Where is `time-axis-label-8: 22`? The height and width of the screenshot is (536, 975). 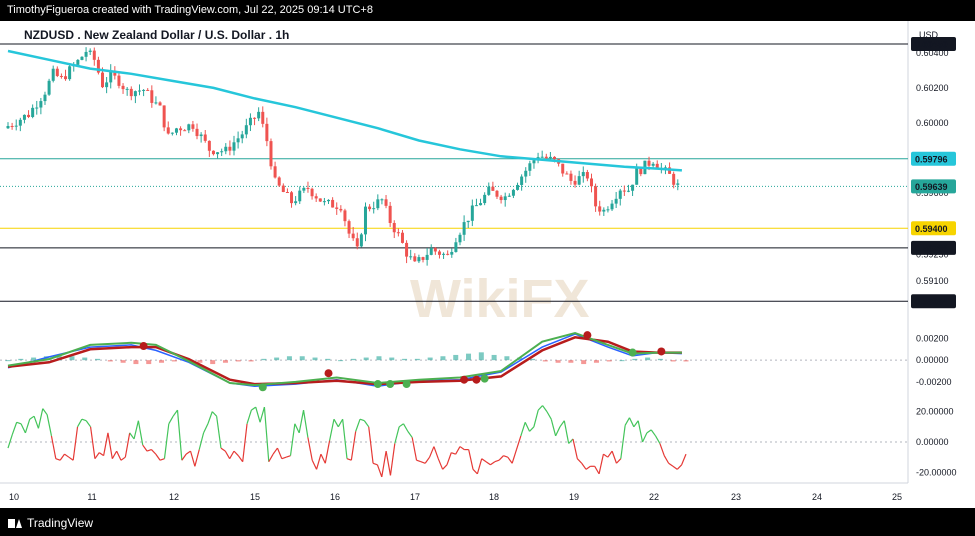 time-axis-label-8: 22 is located at coordinates (654, 497).